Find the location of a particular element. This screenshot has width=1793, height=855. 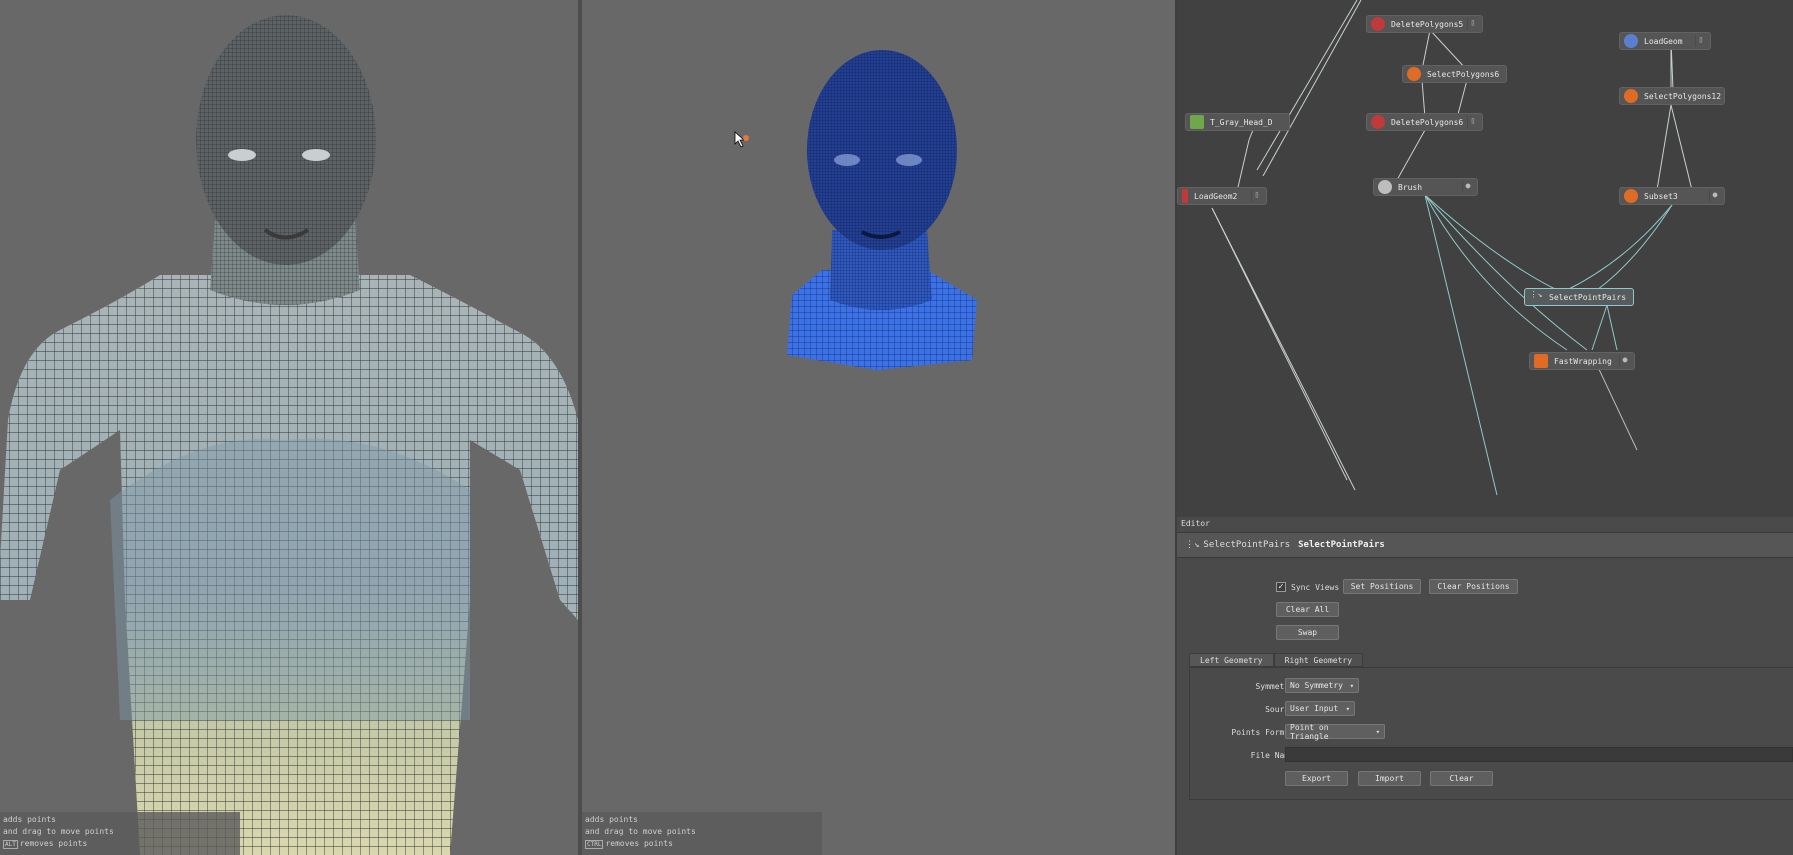

source-select: User Input ▾ is located at coordinates (1320, 708).